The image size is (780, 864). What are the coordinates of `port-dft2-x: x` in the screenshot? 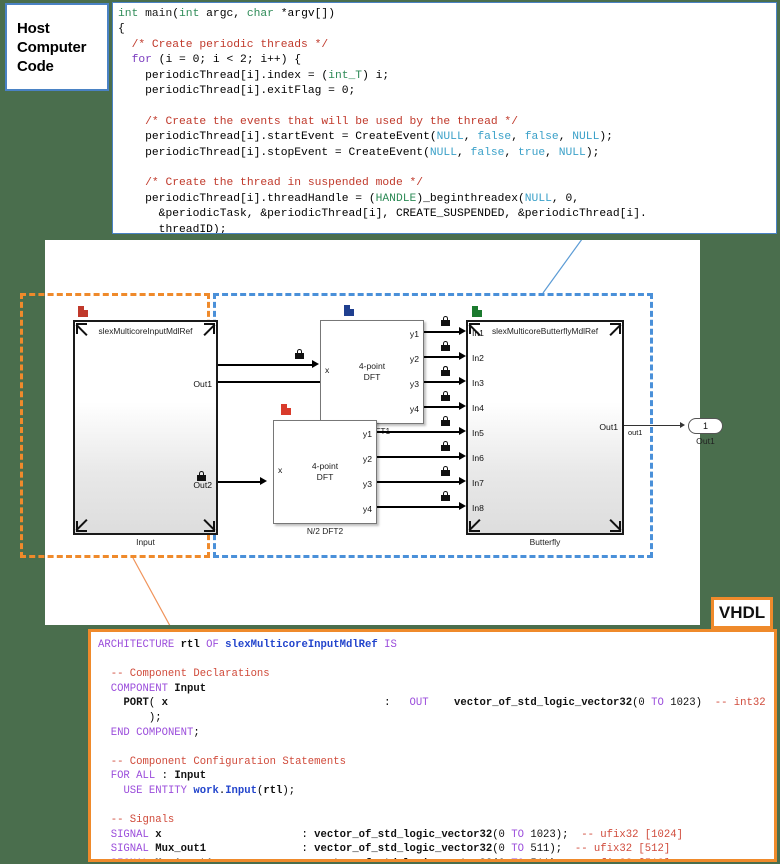 It's located at (280, 470).